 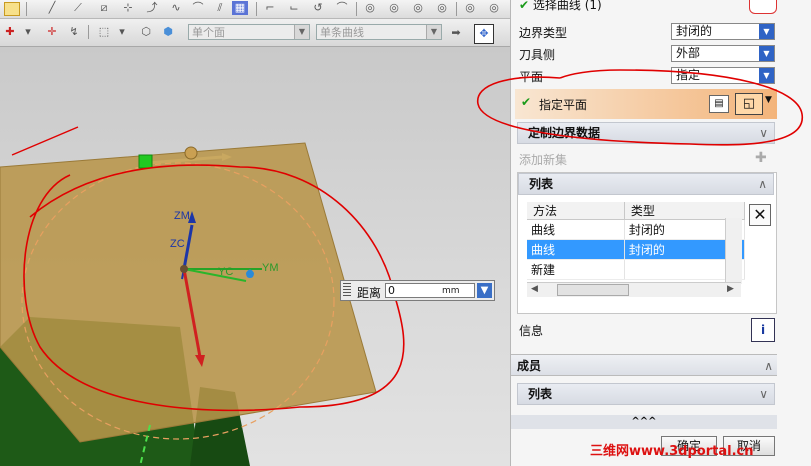 I want to click on list-section: 列表 ∧, so click(x=646, y=184).